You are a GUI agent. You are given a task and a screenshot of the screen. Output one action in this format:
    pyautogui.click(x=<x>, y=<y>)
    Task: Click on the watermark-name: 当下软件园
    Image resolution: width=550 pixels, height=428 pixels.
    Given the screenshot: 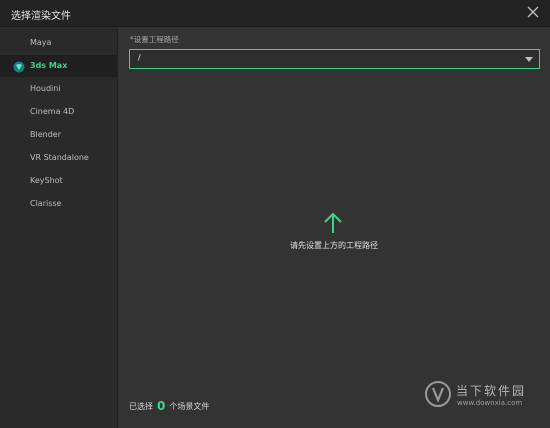 What is the action you would take?
    pyautogui.click(x=491, y=391)
    